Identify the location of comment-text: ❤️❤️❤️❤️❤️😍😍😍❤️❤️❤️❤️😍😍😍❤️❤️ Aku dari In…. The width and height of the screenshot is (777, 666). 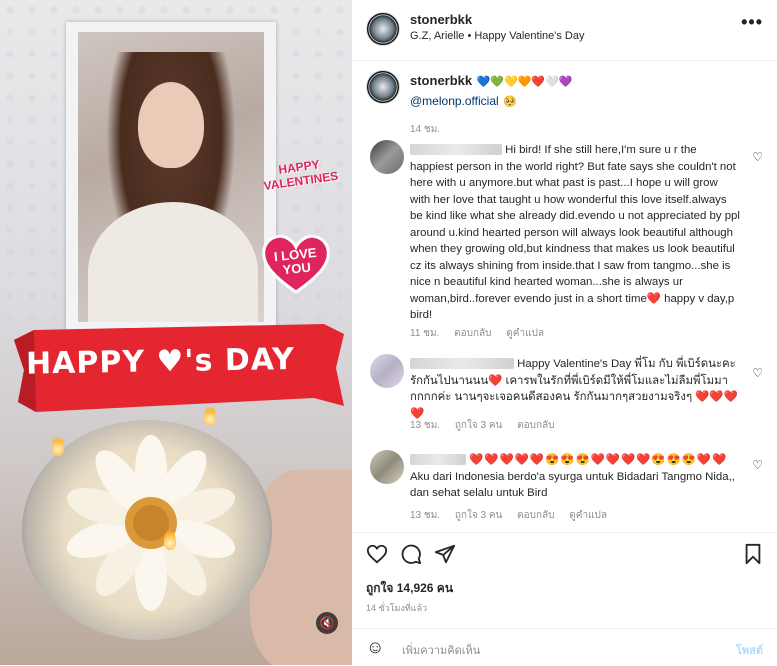
(575, 477).